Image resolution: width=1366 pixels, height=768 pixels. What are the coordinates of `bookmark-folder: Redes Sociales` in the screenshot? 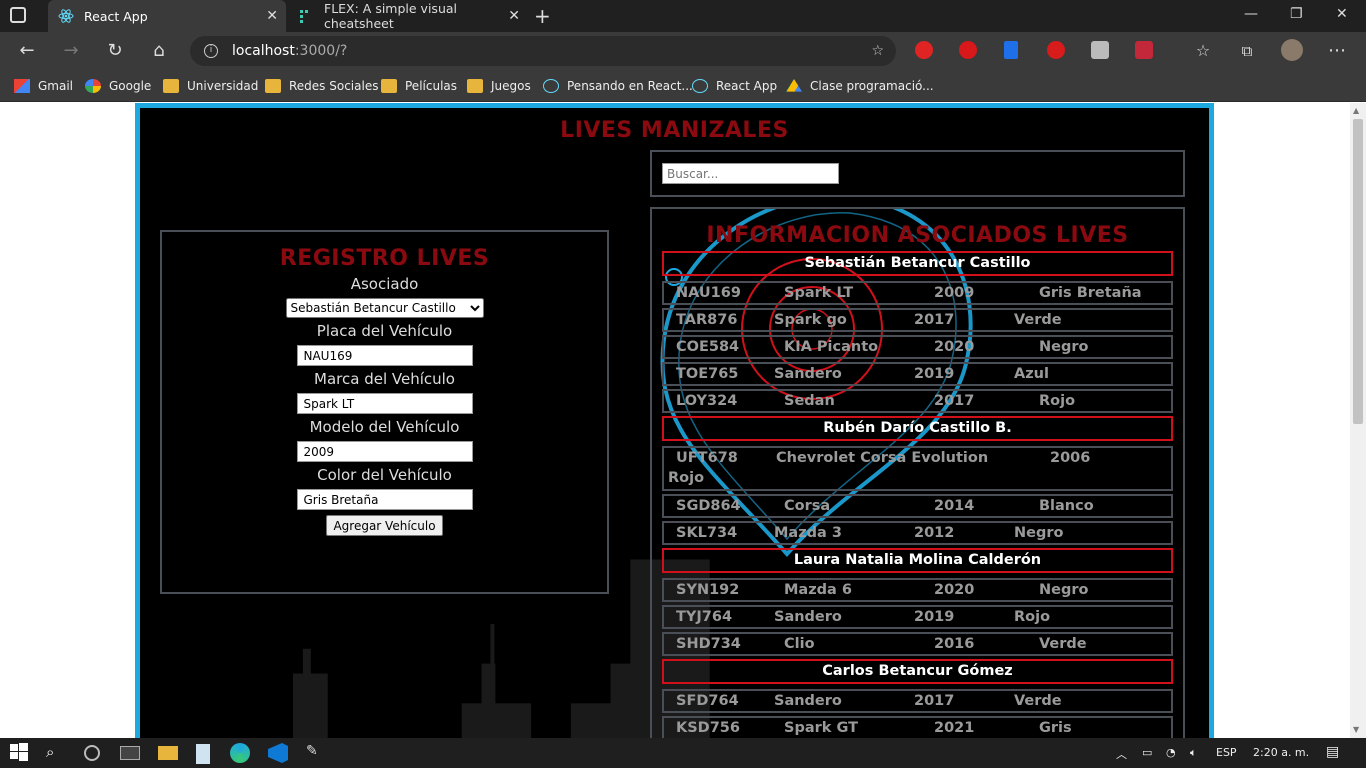 It's located at (321, 86).